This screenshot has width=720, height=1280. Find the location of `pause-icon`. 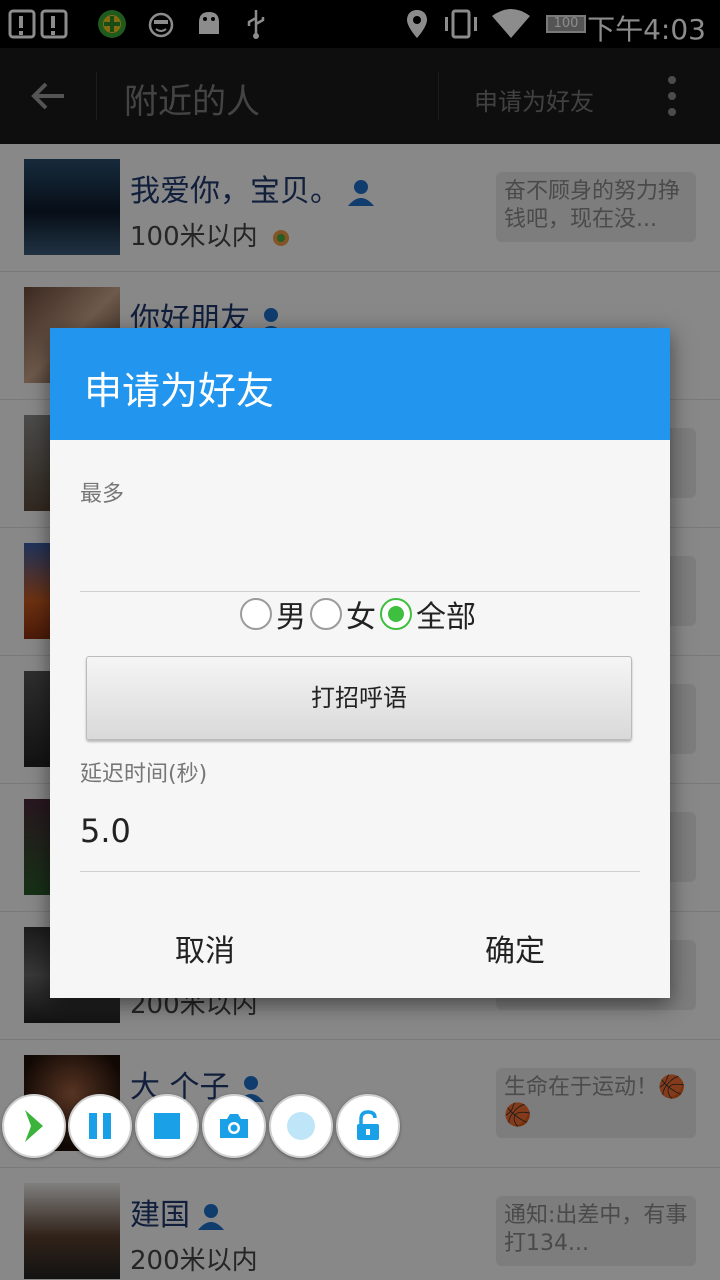

pause-icon is located at coordinates (100, 1126).